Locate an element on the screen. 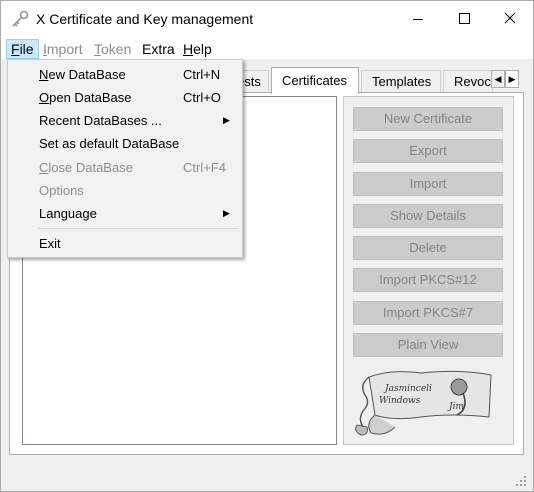 The width and height of the screenshot is (534, 492). menu-item-set-default-database: Set as default DataBase is located at coordinates (125, 143).